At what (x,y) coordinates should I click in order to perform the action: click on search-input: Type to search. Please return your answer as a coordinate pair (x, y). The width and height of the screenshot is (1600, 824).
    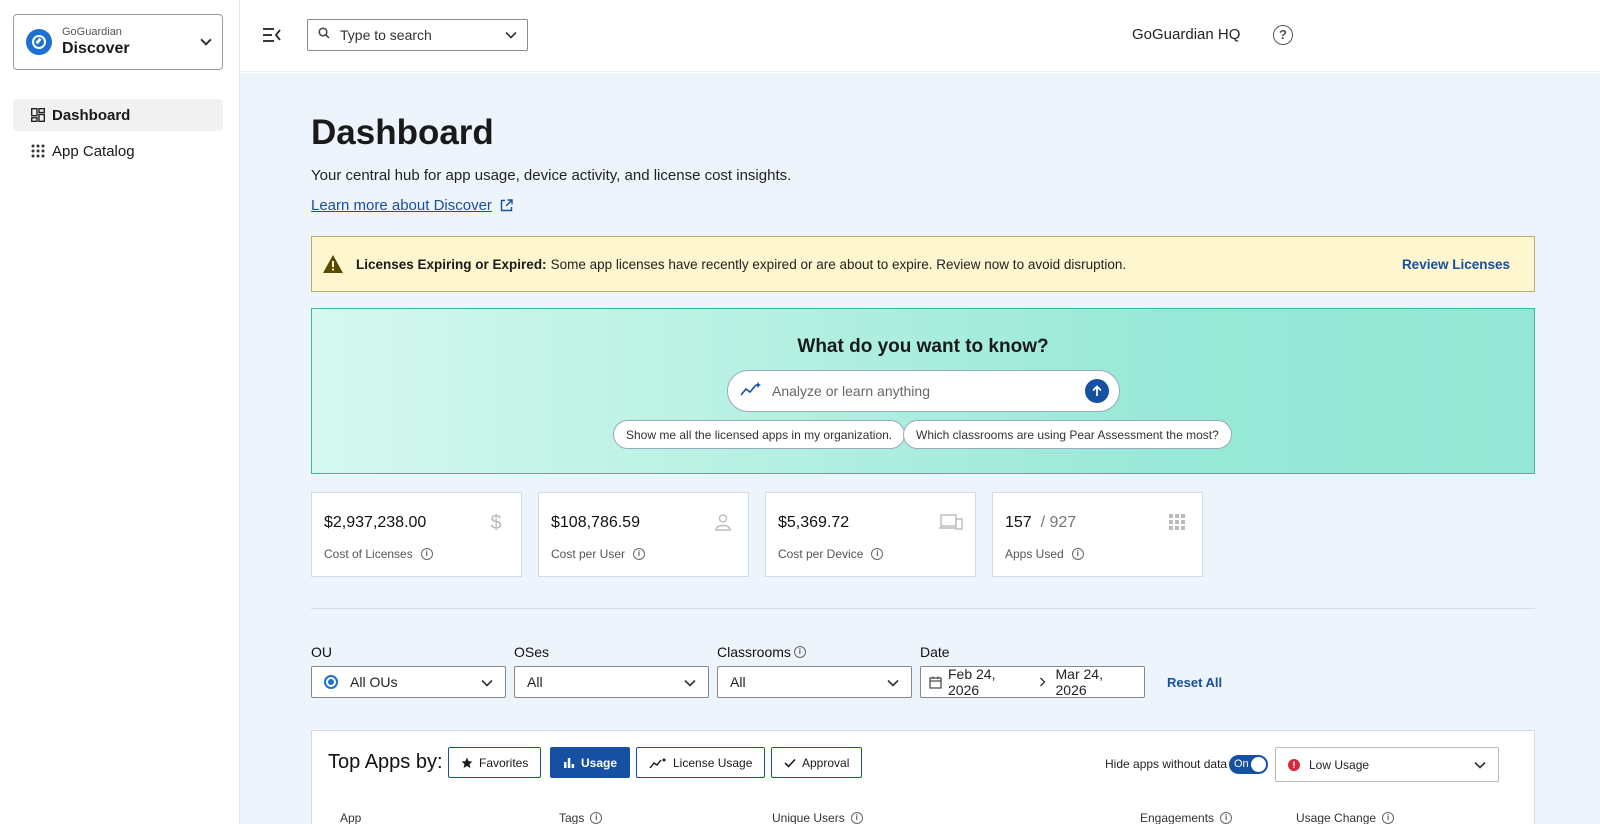
    Looking at the image, I should click on (417, 35).